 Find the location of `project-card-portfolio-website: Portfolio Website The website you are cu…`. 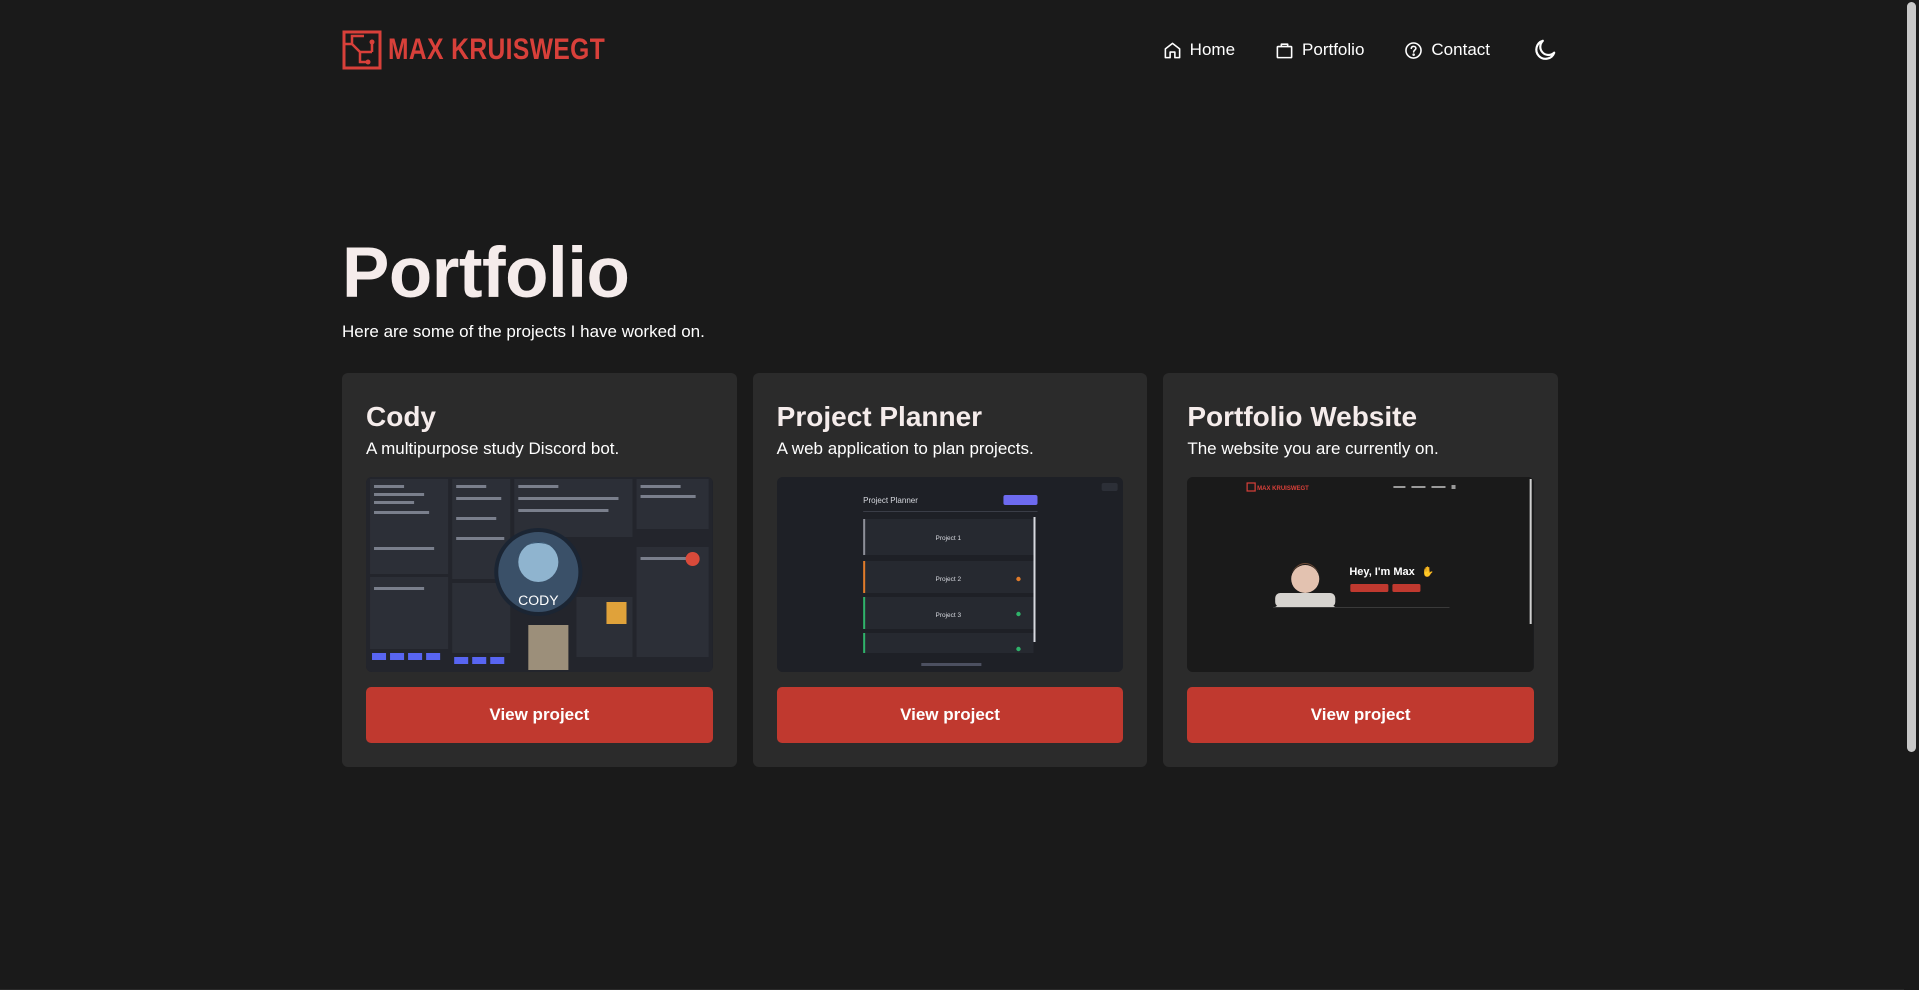

project-card-portfolio-website: Portfolio Website The website you are cu… is located at coordinates (1361, 570).